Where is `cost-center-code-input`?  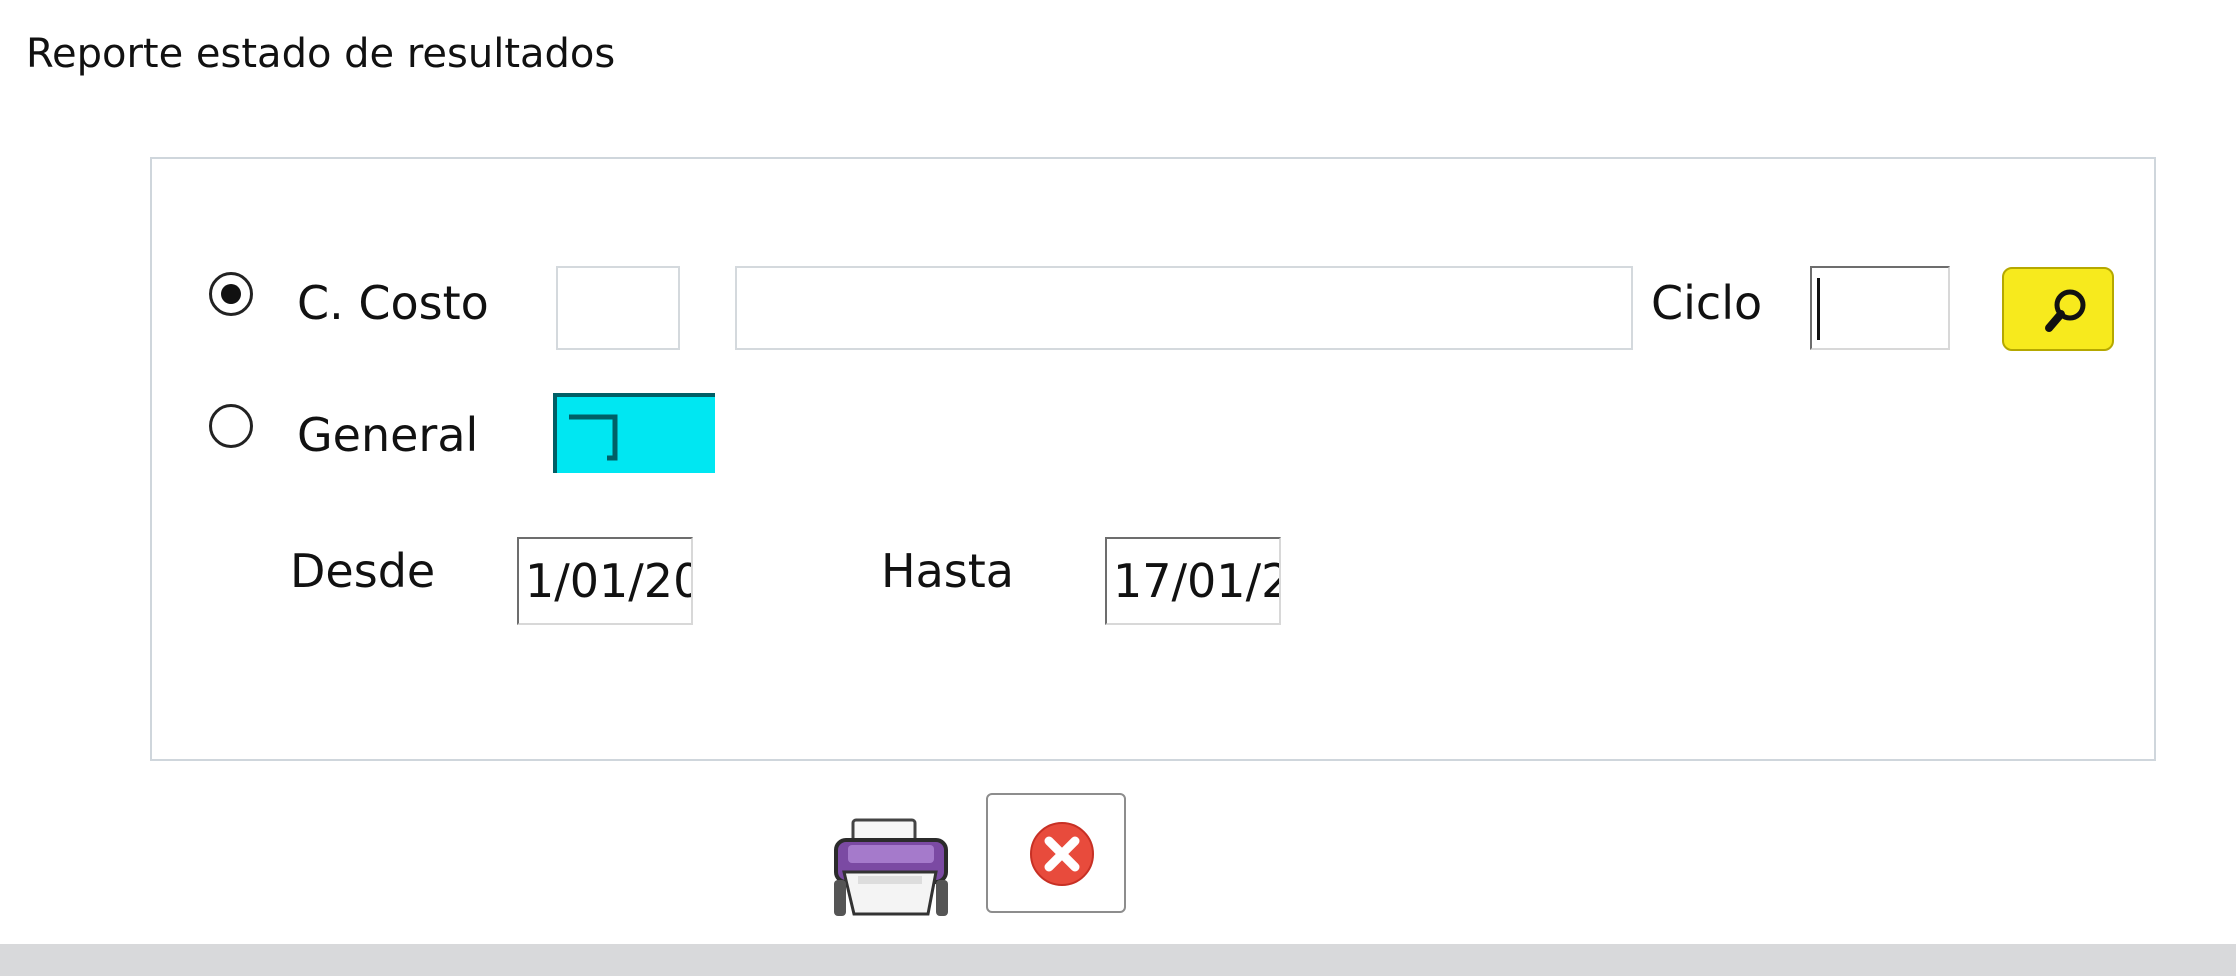
cost-center-code-input is located at coordinates (618, 308).